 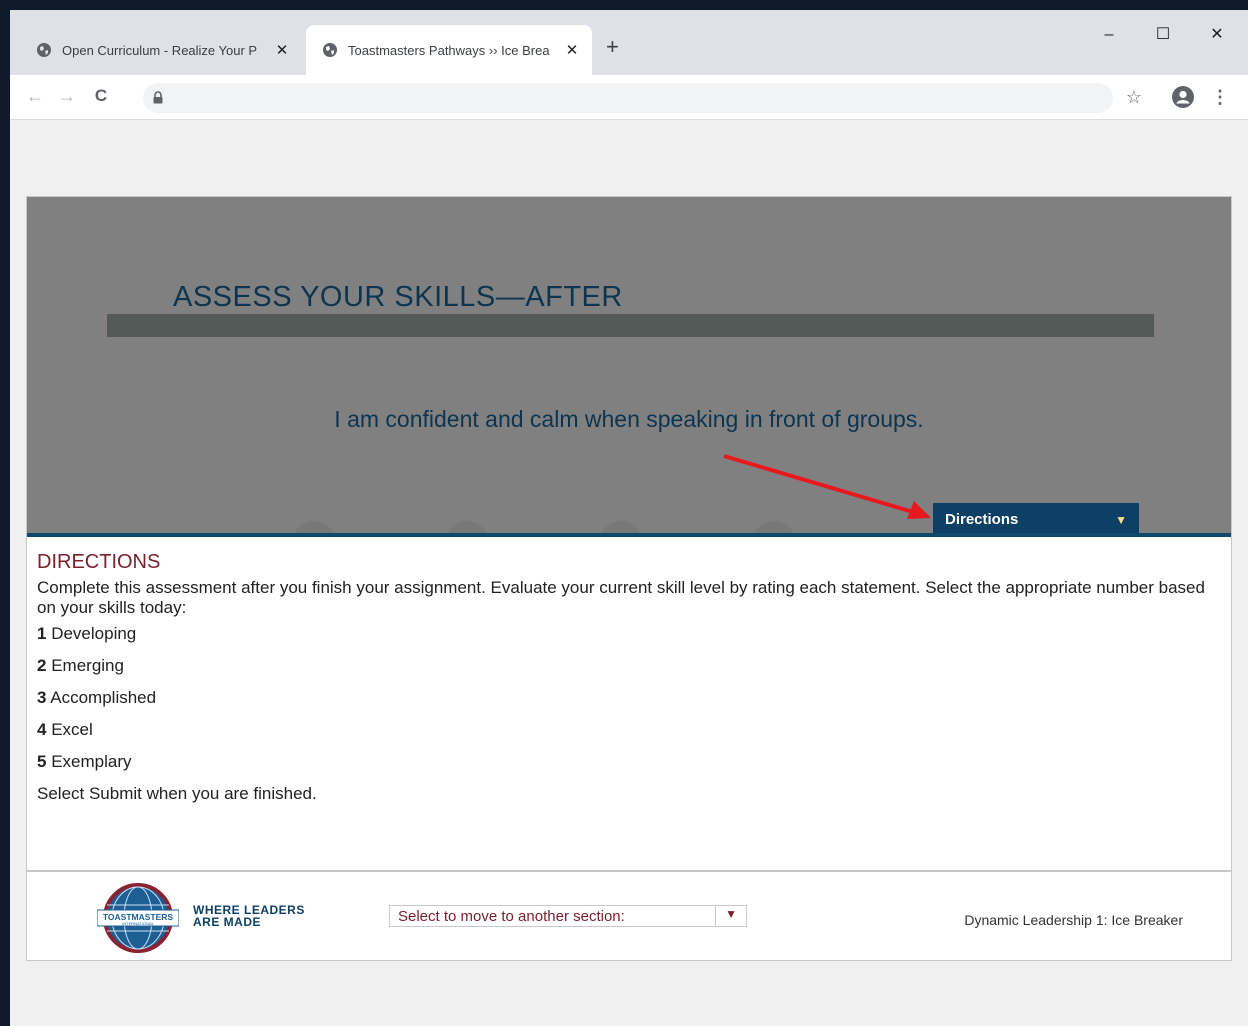 I want to click on section-select-dropdown: Select to move to another section: ▼, so click(x=568, y=916).